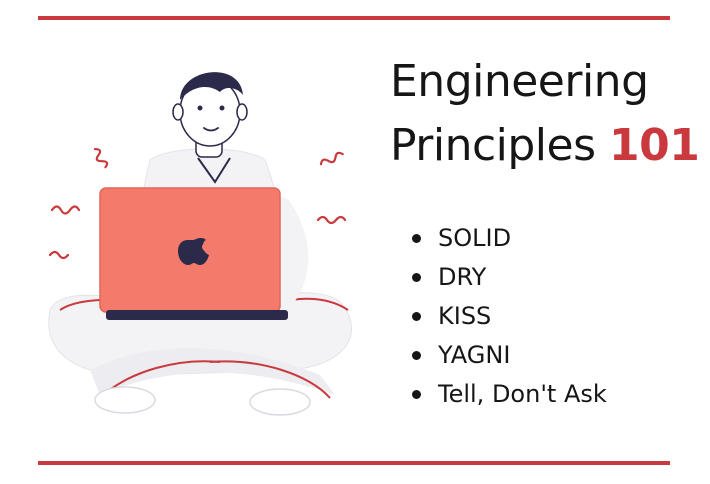  I want to click on jitter-mark-left-top, so click(101, 158).